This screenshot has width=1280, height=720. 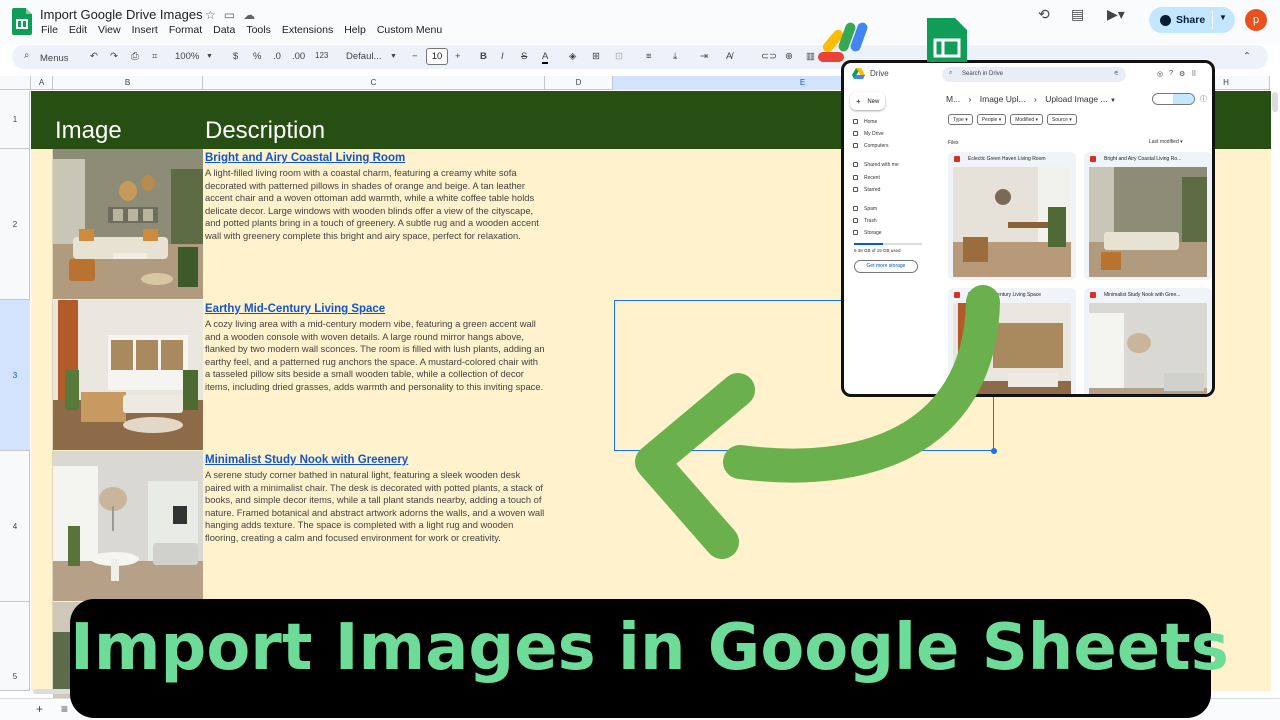 What do you see at coordinates (307, 30) in the screenshot?
I see `menu-extensions: Extensions` at bounding box center [307, 30].